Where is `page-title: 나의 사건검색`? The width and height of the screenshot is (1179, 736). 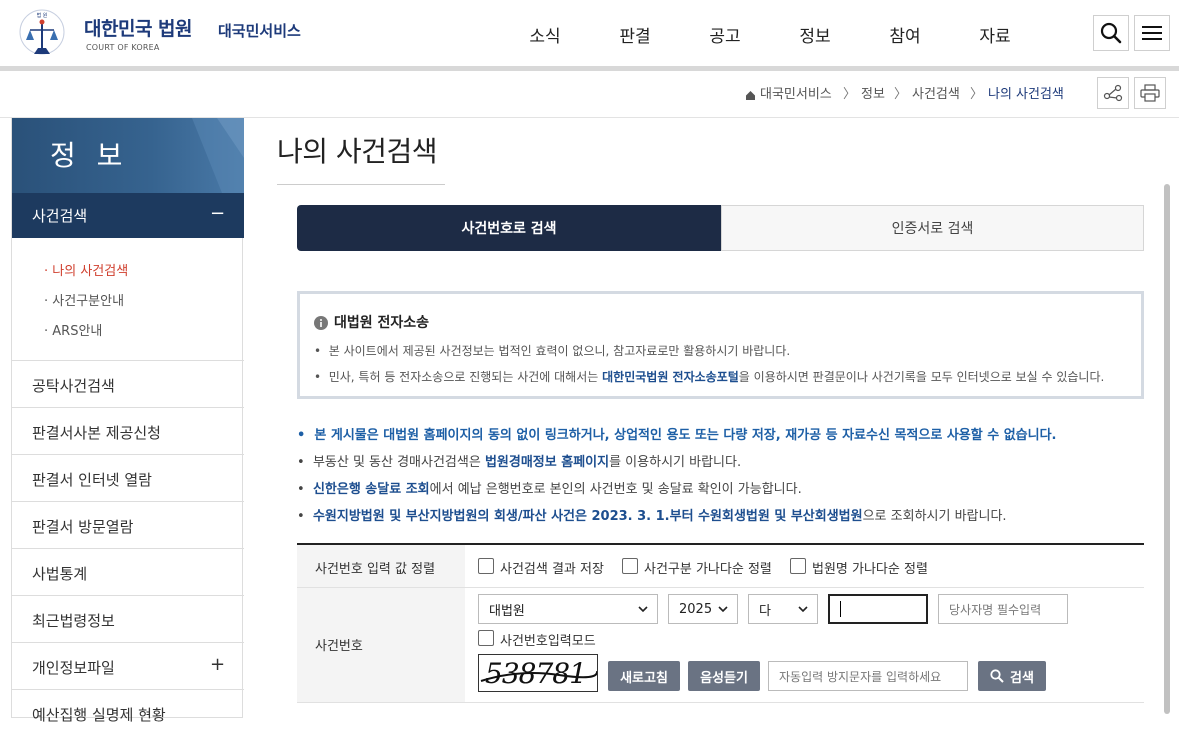 page-title: 나의 사건검색 is located at coordinates (357, 151).